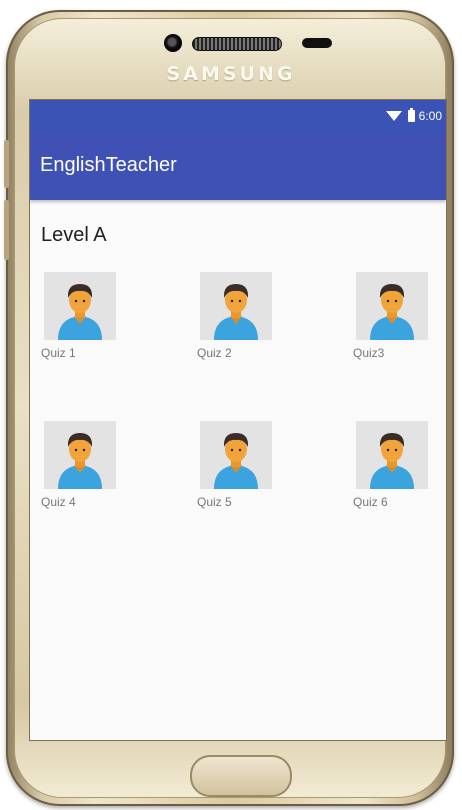 This screenshot has width=462, height=810. Describe the element at coordinates (370, 502) in the screenshot. I see `quiz-label: Quiz 6` at that location.